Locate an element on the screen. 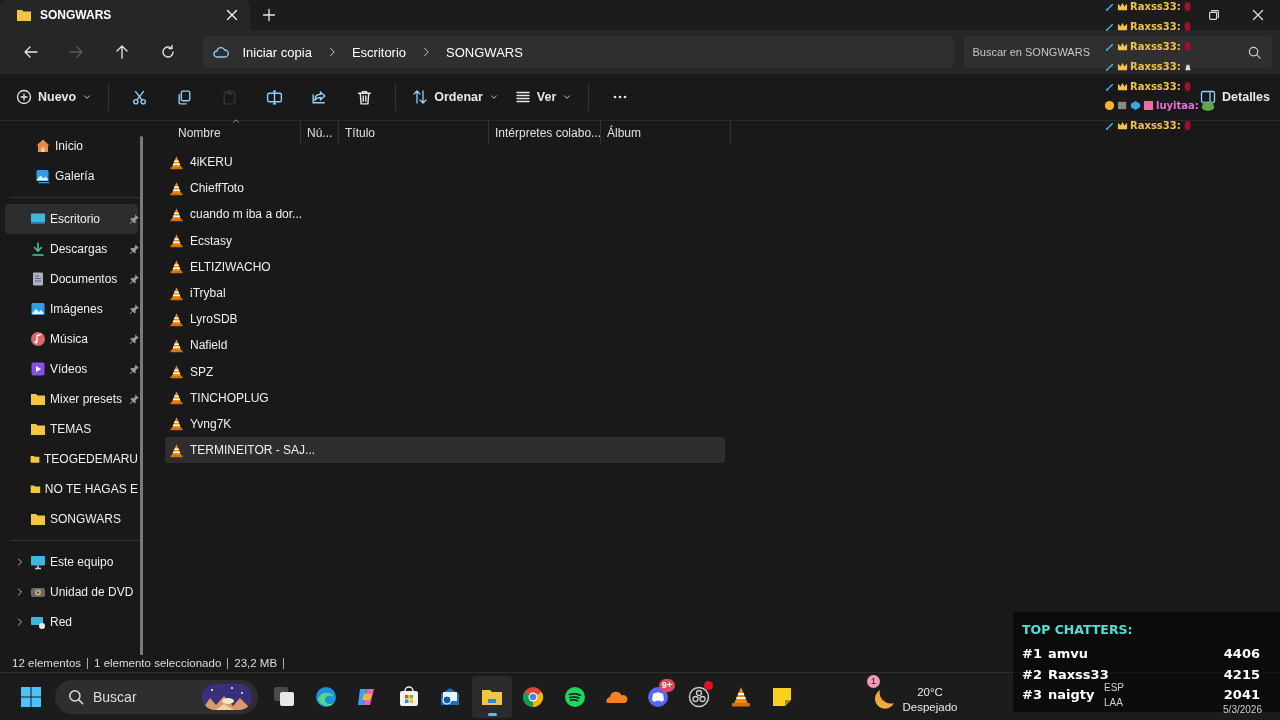 This screenshot has width=1280, height=720. chatter-name: naigty is located at coordinates (1071, 695).